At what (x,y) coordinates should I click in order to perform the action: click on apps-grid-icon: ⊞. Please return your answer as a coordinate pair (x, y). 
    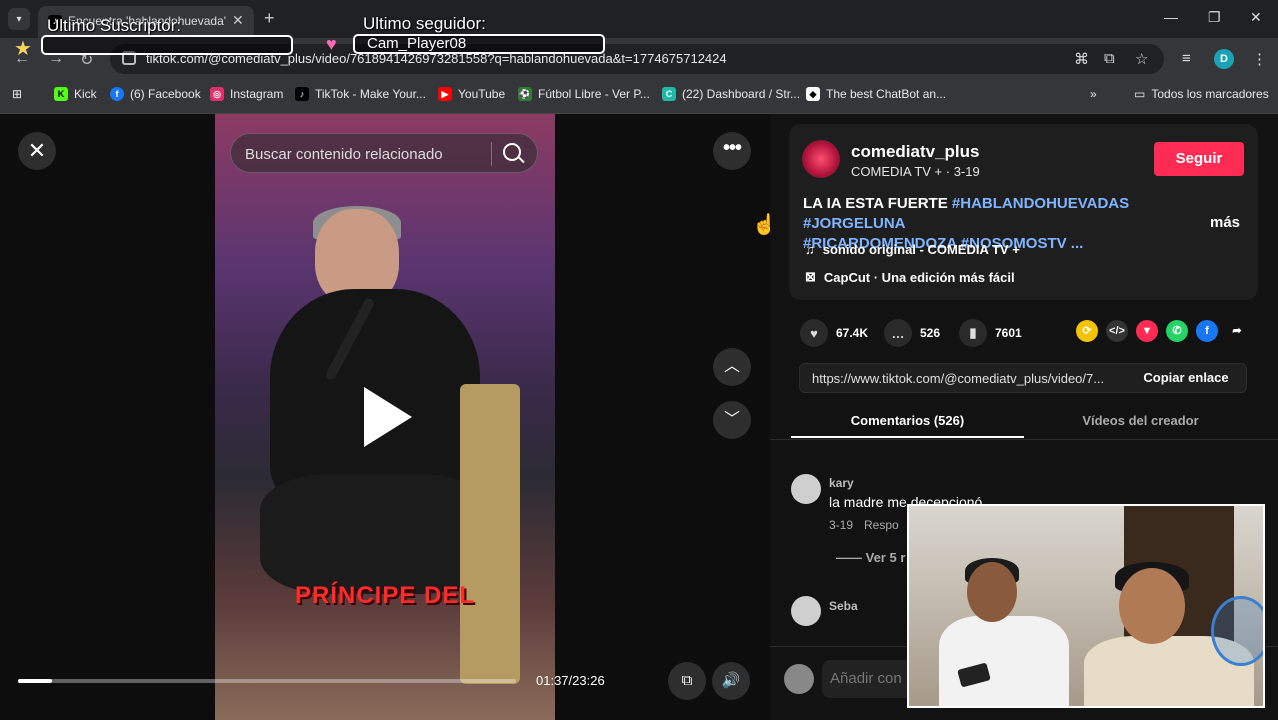
    Looking at the image, I should click on (17, 94).